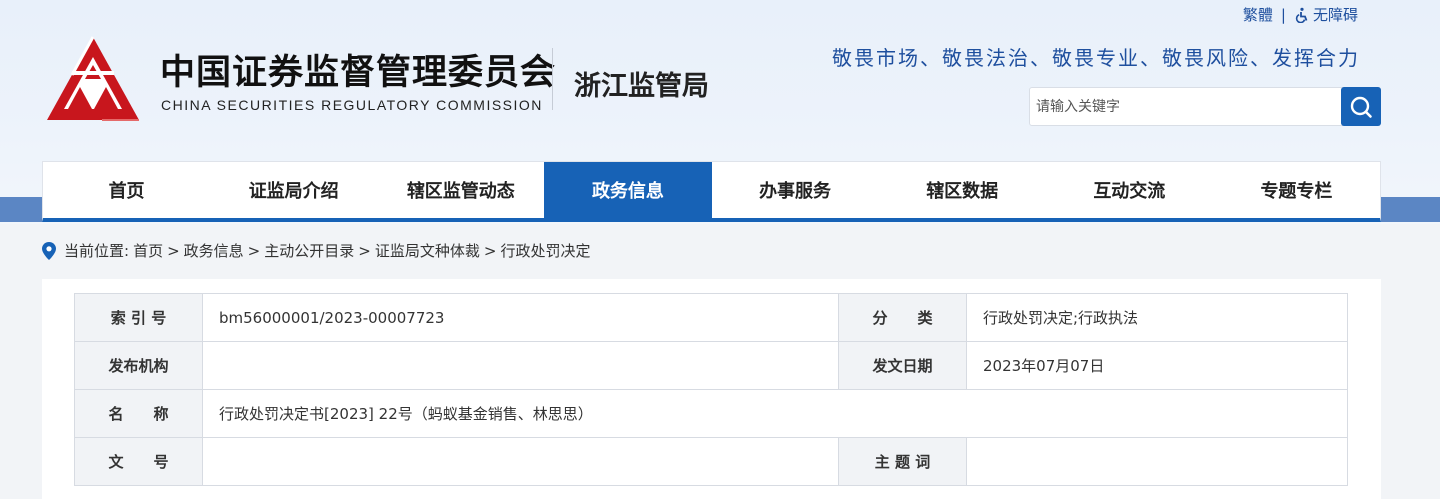  Describe the element at coordinates (1157, 317) in the screenshot. I see `category-value: 行政处罚决定;行政执法` at that location.